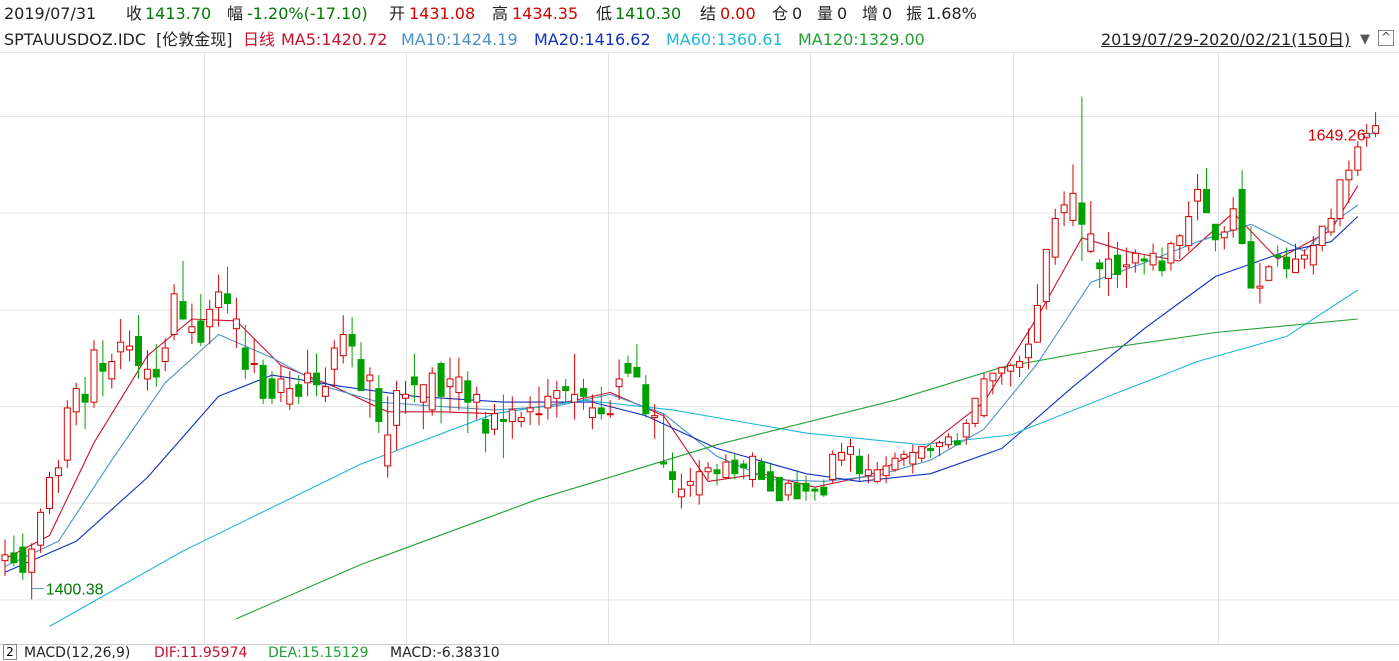  What do you see at coordinates (724, 39) in the screenshot?
I see `ma60-legend: MA60:1360.61` at bounding box center [724, 39].